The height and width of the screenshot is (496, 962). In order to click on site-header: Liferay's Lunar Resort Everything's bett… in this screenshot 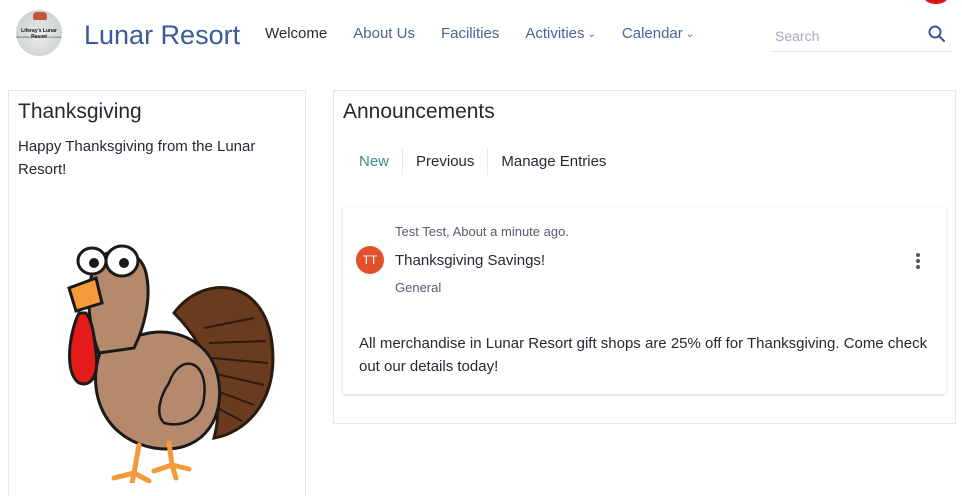, I will do `click(481, 33)`.